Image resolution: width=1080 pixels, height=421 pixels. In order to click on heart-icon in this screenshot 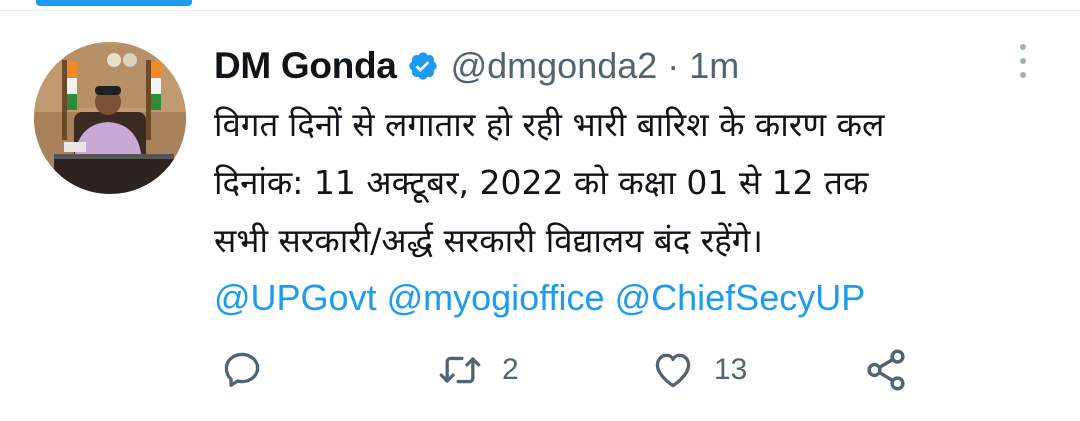, I will do `click(673, 370)`.